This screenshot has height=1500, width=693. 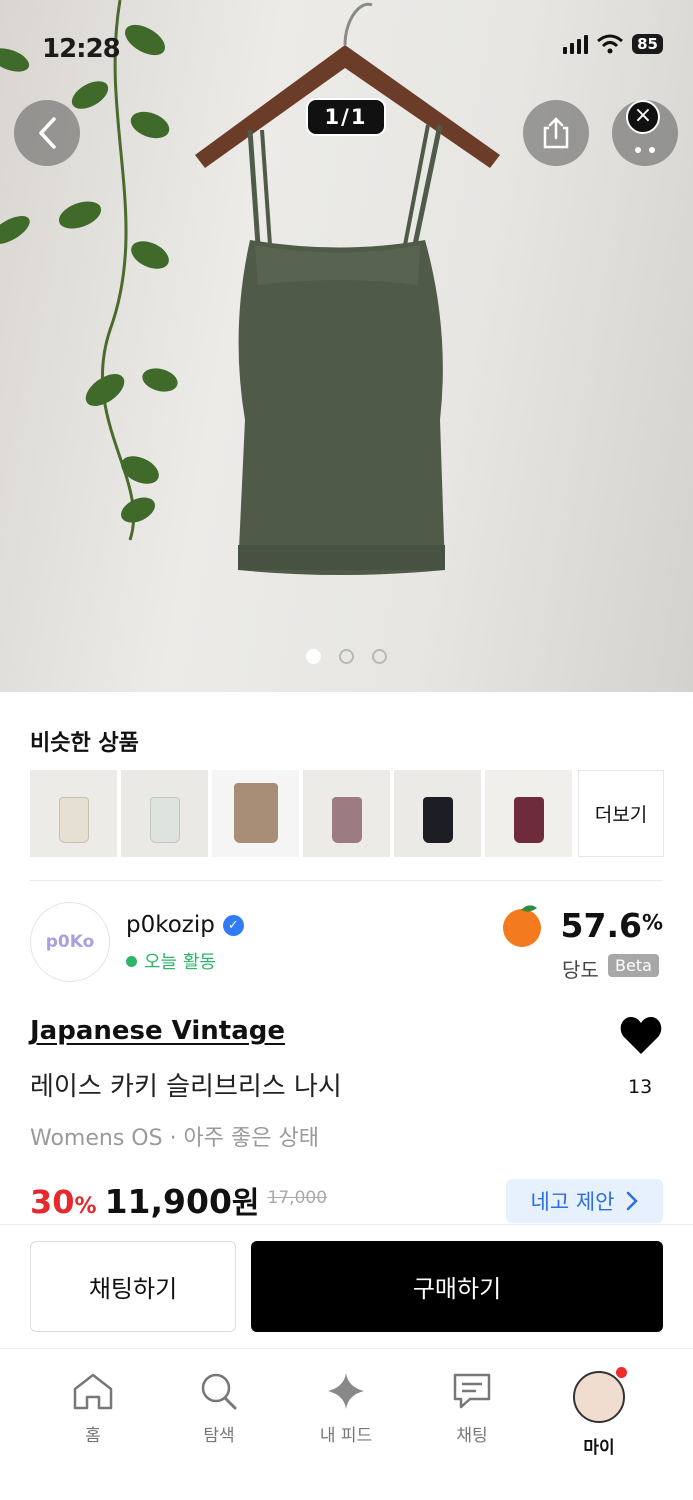 I want to click on similar-items-list: 더보기, so click(x=347, y=813).